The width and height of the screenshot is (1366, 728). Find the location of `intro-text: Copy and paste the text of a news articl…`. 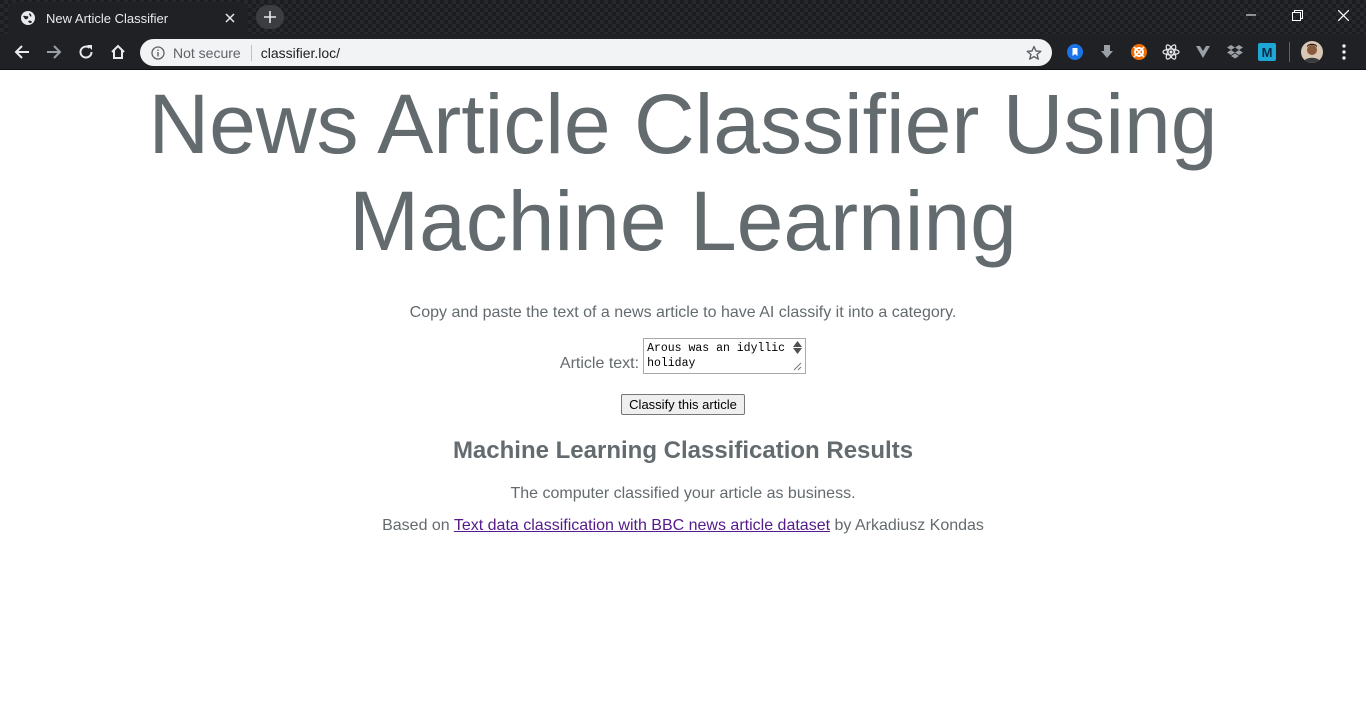

intro-text: Copy and paste the text of a news articl… is located at coordinates (683, 312).